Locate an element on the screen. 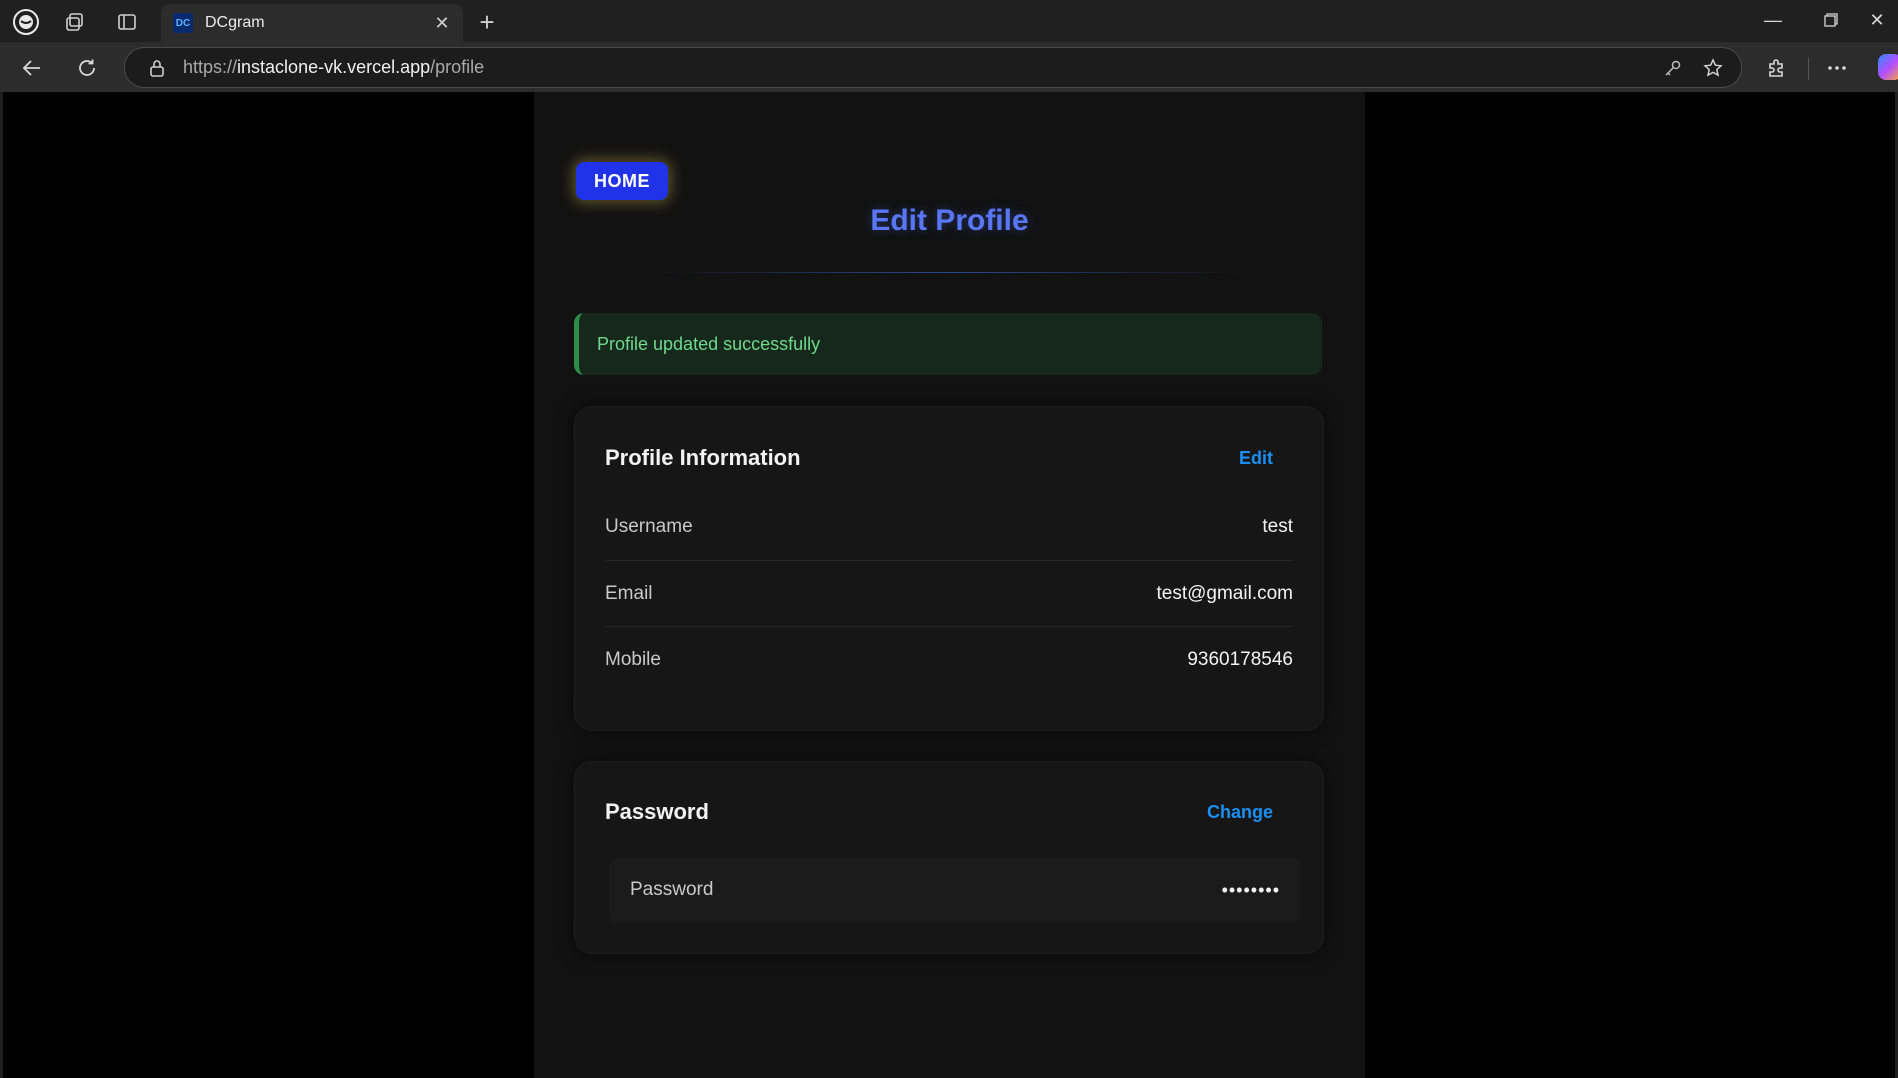 The image size is (1898, 1078). favorite-star-icon is located at coordinates (1713, 67).